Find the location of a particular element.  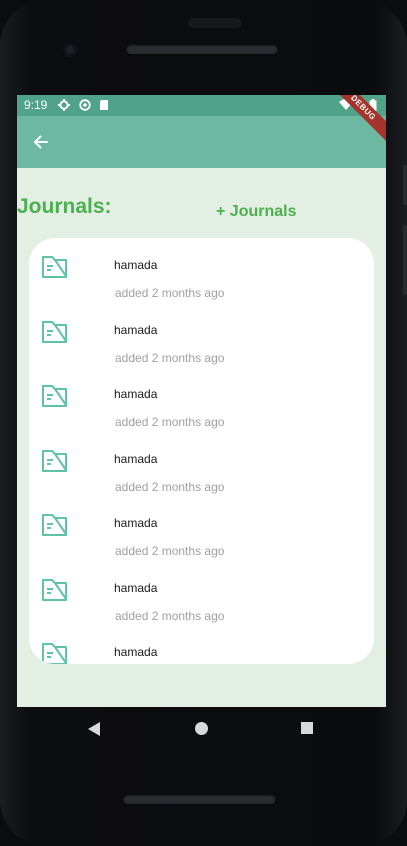

app-bar is located at coordinates (201, 142).